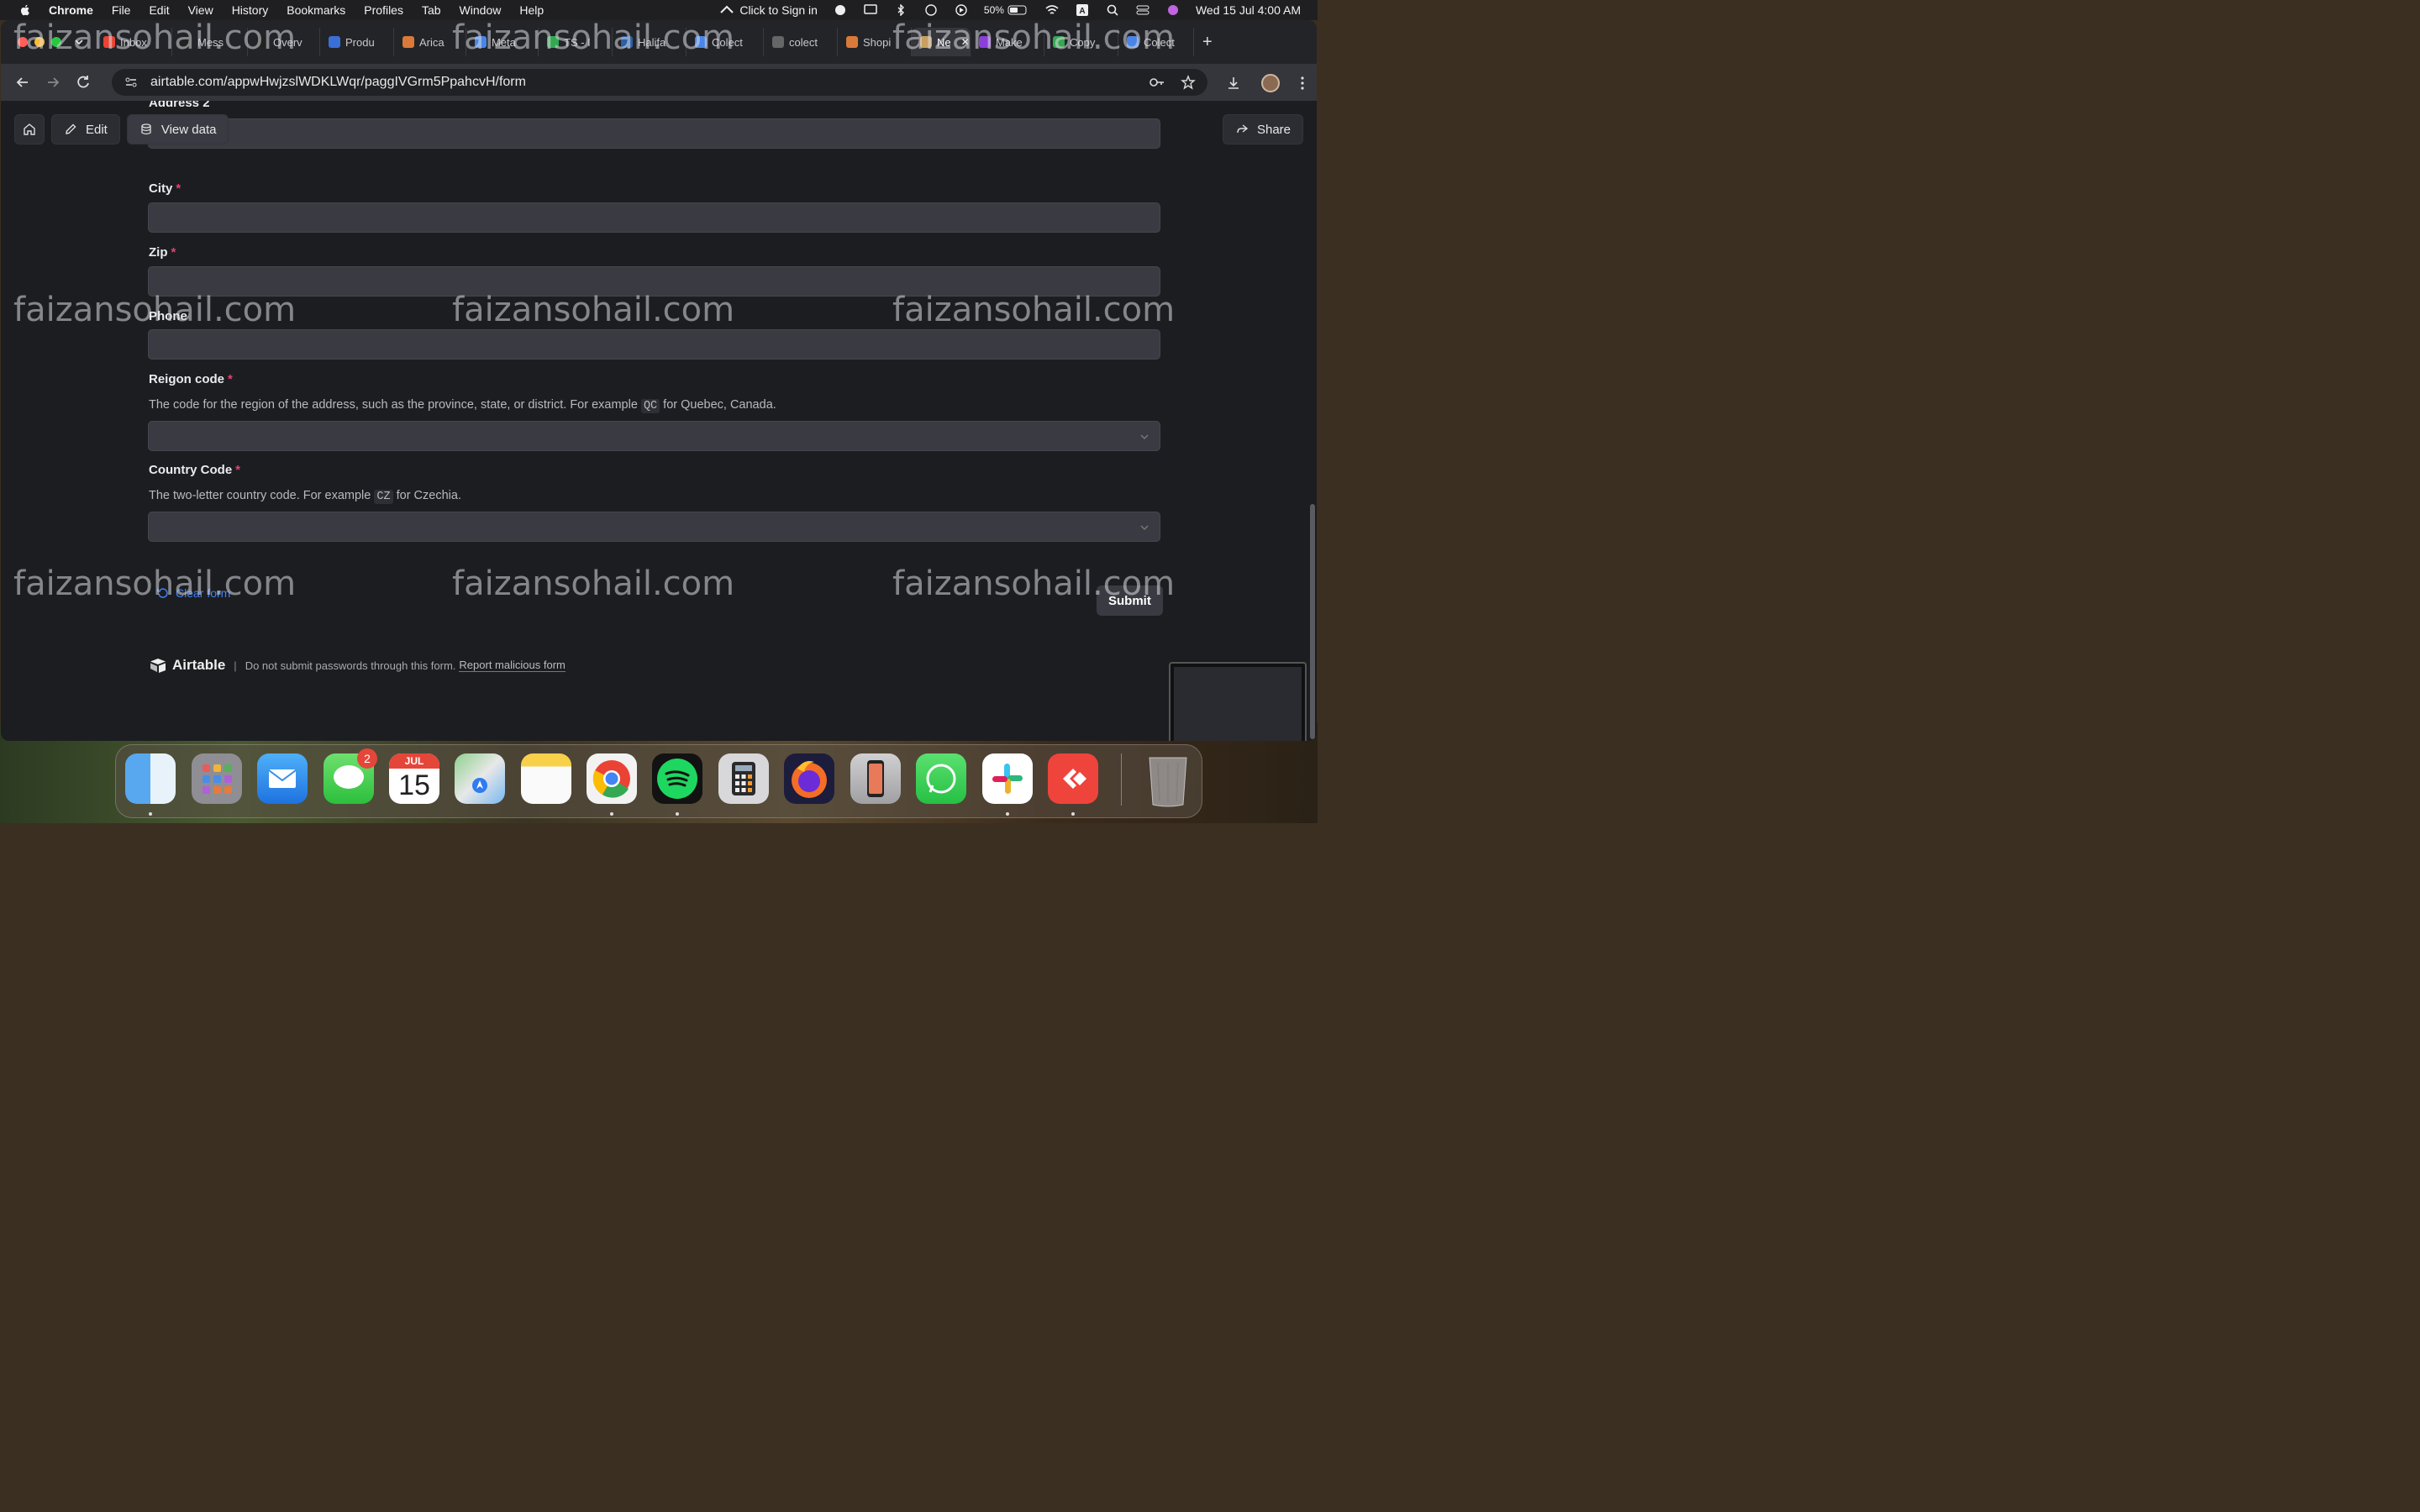 The image size is (2420, 1512). I want to click on view-data-button: View data, so click(177, 129).